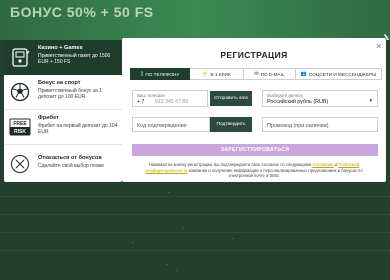  What do you see at coordinates (320, 98) in the screenshot?
I see `currency-select: Выберите валюту Российский рубль (RUB) ▼` at bounding box center [320, 98].